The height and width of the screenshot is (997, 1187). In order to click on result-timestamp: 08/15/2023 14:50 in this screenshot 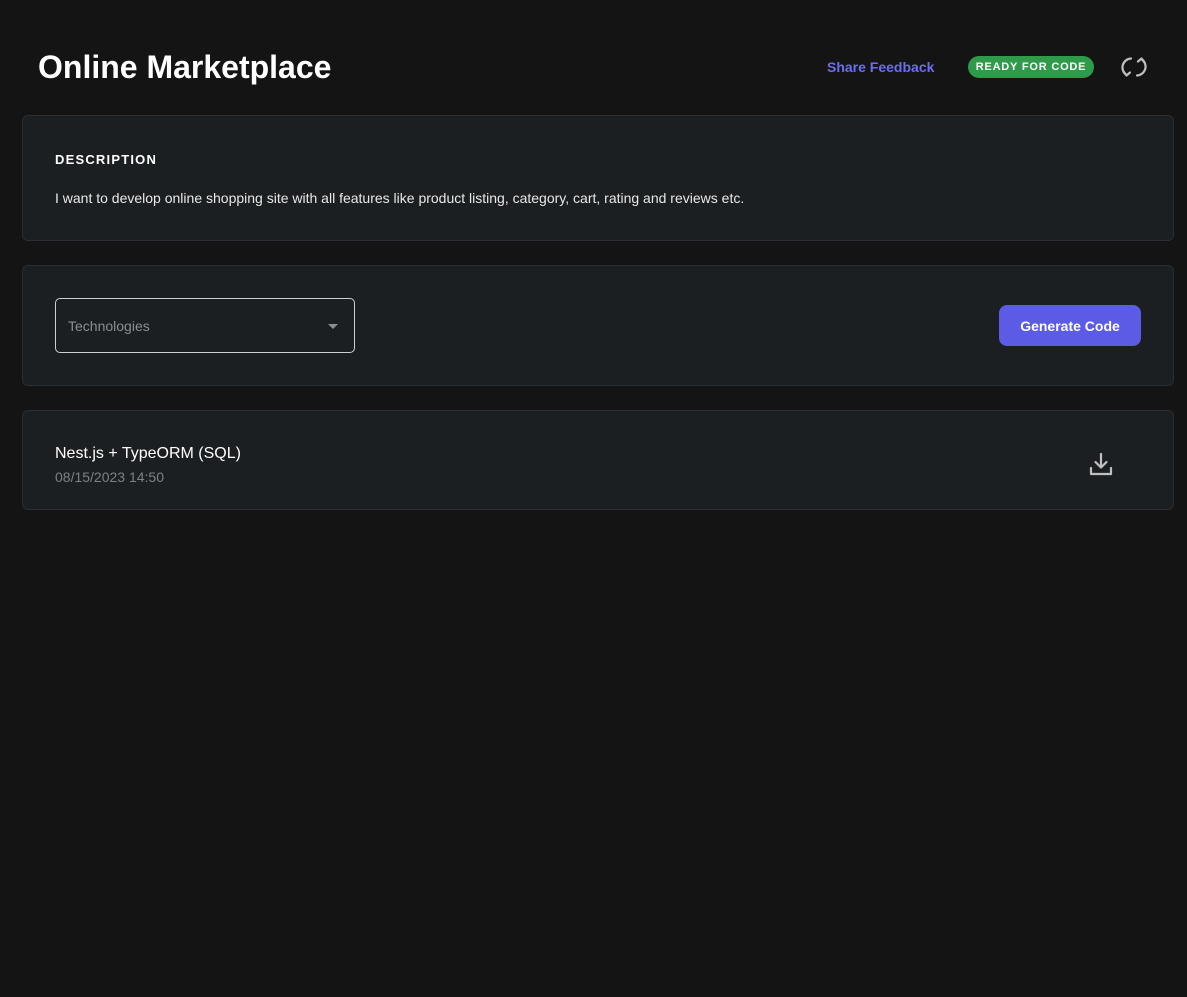, I will do `click(109, 477)`.